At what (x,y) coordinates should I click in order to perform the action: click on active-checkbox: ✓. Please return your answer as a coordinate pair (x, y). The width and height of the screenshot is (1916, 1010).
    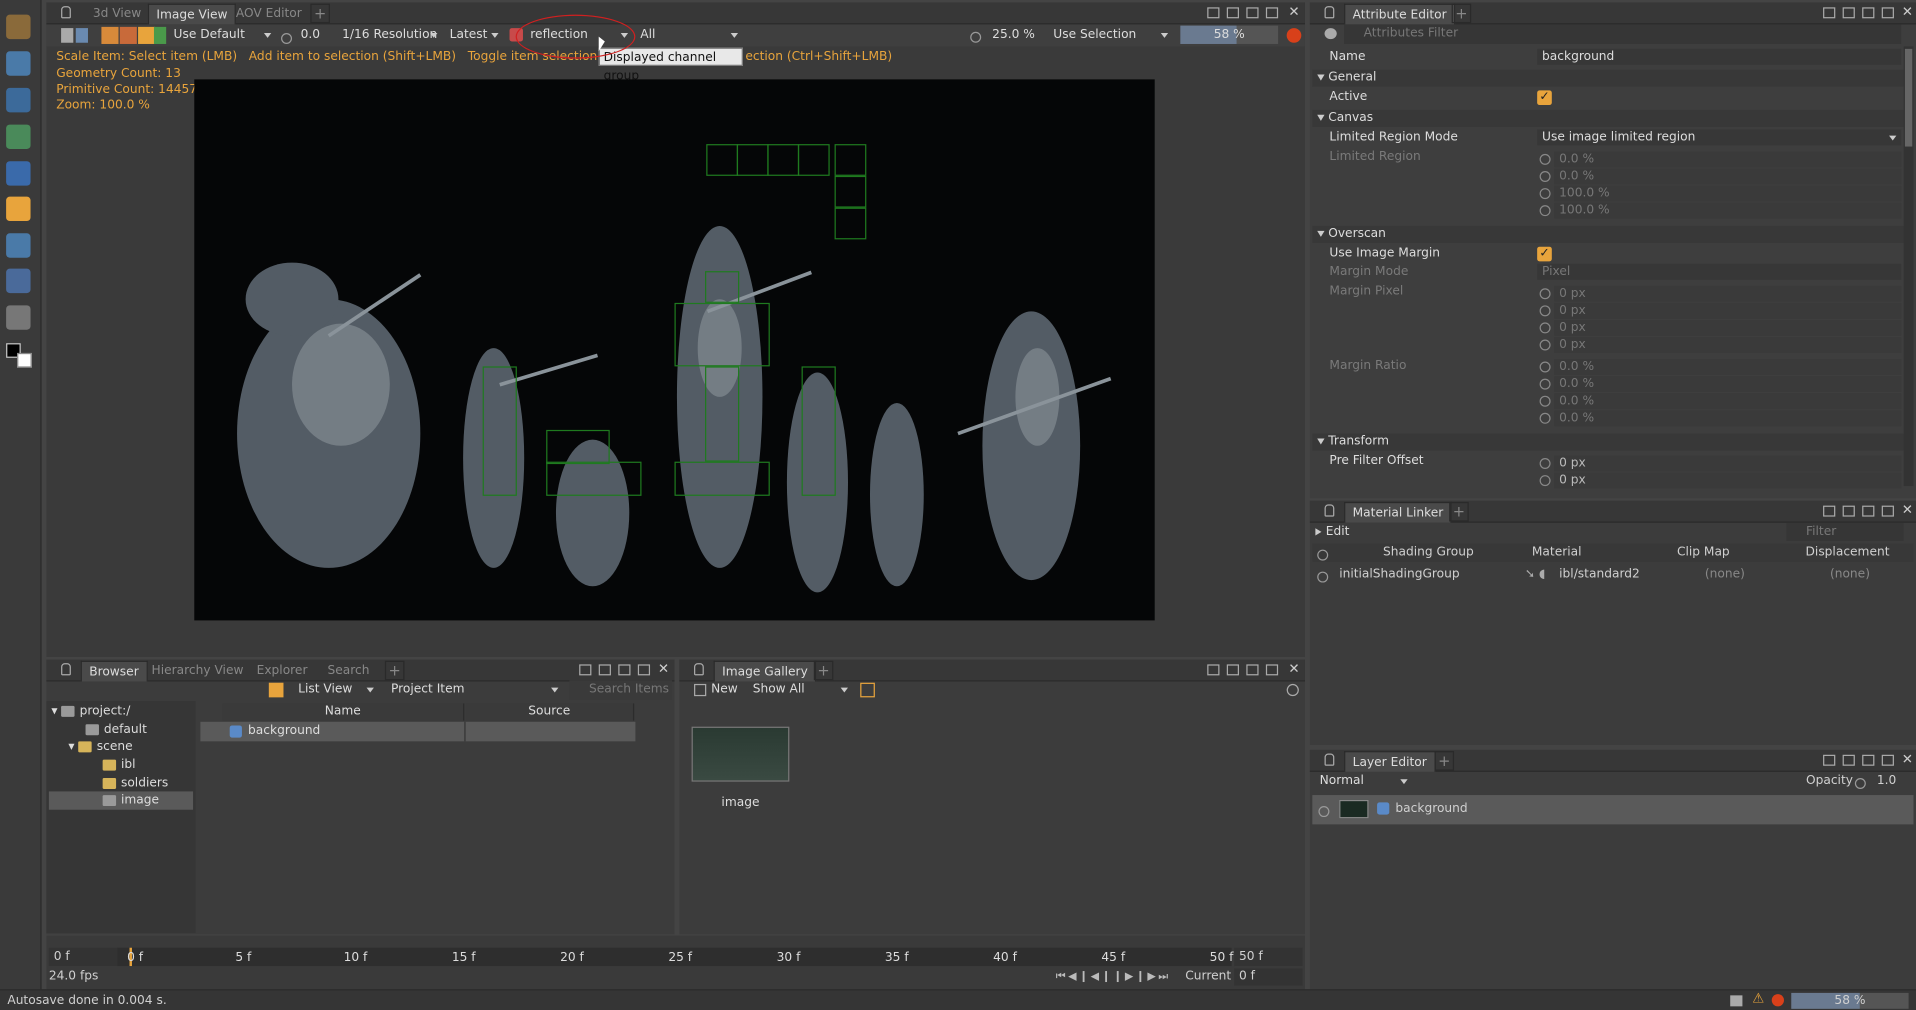
    Looking at the image, I should click on (1544, 98).